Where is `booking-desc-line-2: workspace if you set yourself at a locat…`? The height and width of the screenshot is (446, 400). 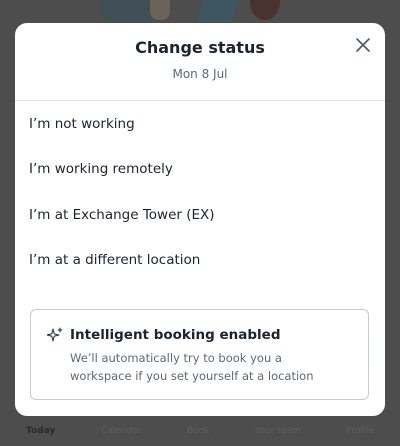 booking-desc-line-2: workspace if you set yourself at a locat… is located at coordinates (192, 376).